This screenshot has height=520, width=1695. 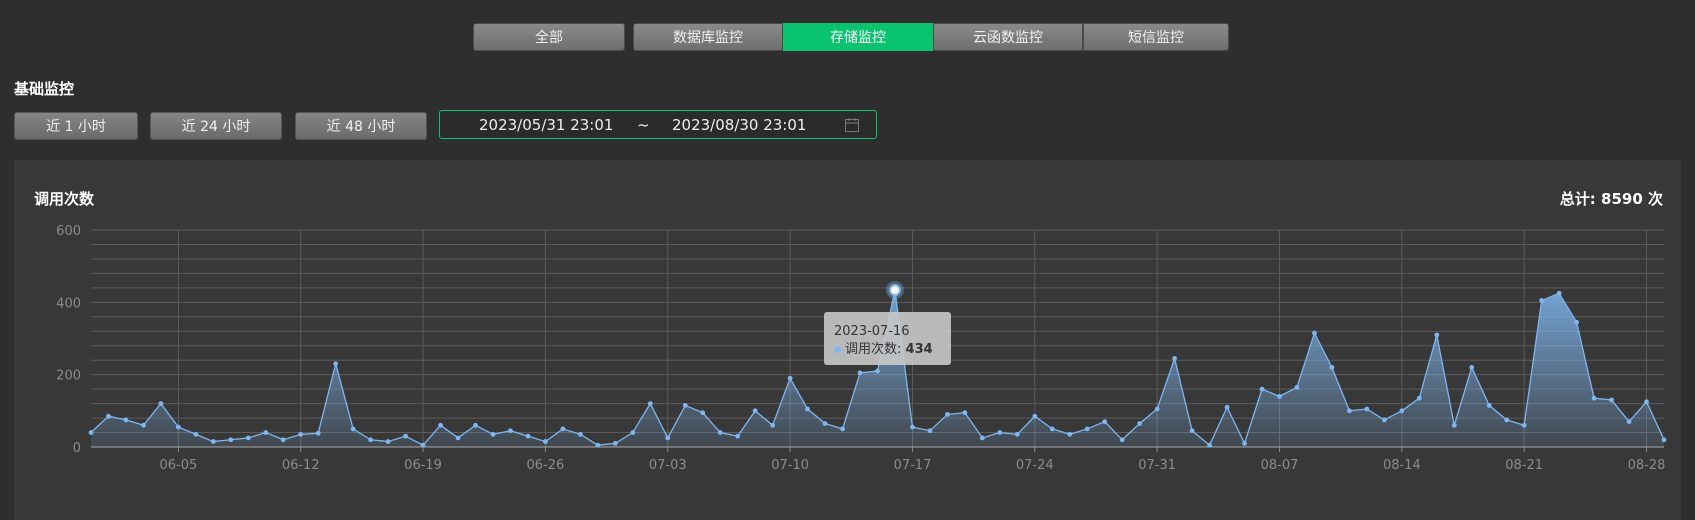 What do you see at coordinates (658, 124) in the screenshot?
I see `date-range-picker: 2023/05/31 23:01 ~ 2023/08/30 23:01` at bounding box center [658, 124].